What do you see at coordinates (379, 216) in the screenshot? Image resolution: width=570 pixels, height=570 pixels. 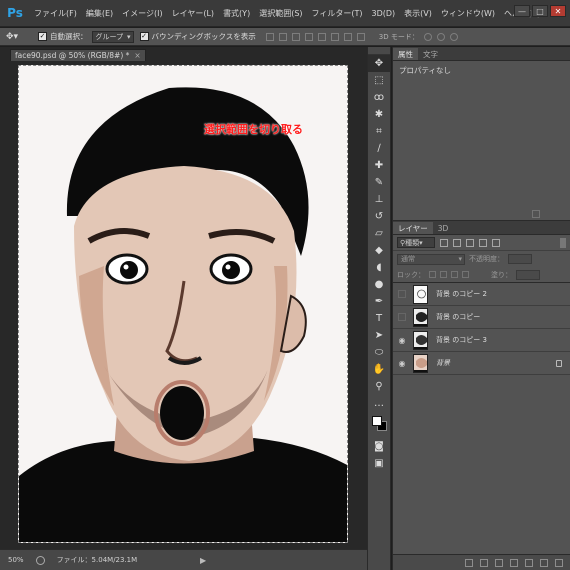 I see `history-brush-icon: ↺` at bounding box center [379, 216].